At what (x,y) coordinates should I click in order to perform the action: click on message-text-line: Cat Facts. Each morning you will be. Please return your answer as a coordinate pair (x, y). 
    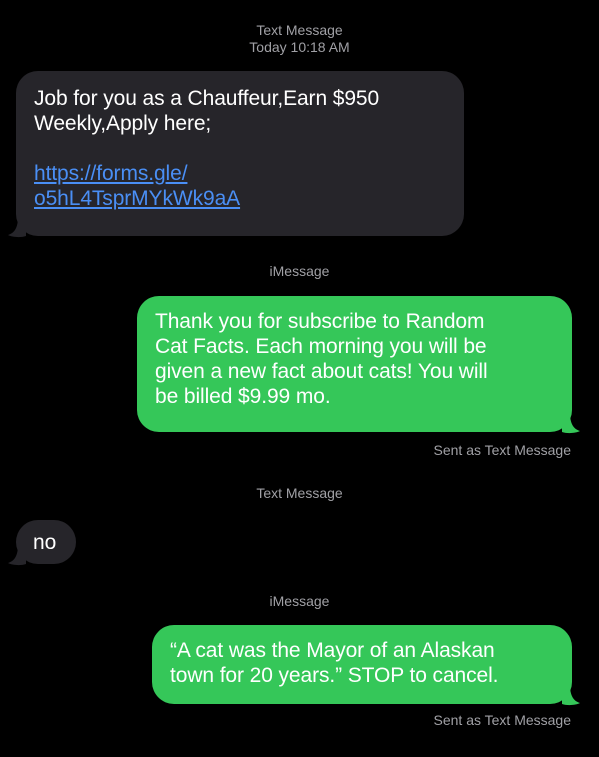
    Looking at the image, I should click on (321, 346).